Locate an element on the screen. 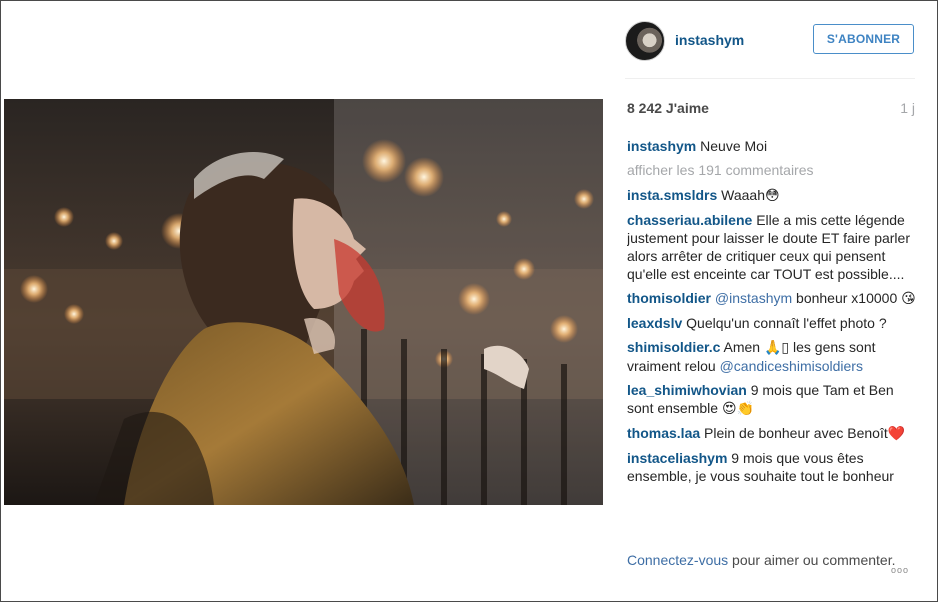  login-prompt: Connectez-vous pour aimer ou commenter. is located at coordinates (772, 571).